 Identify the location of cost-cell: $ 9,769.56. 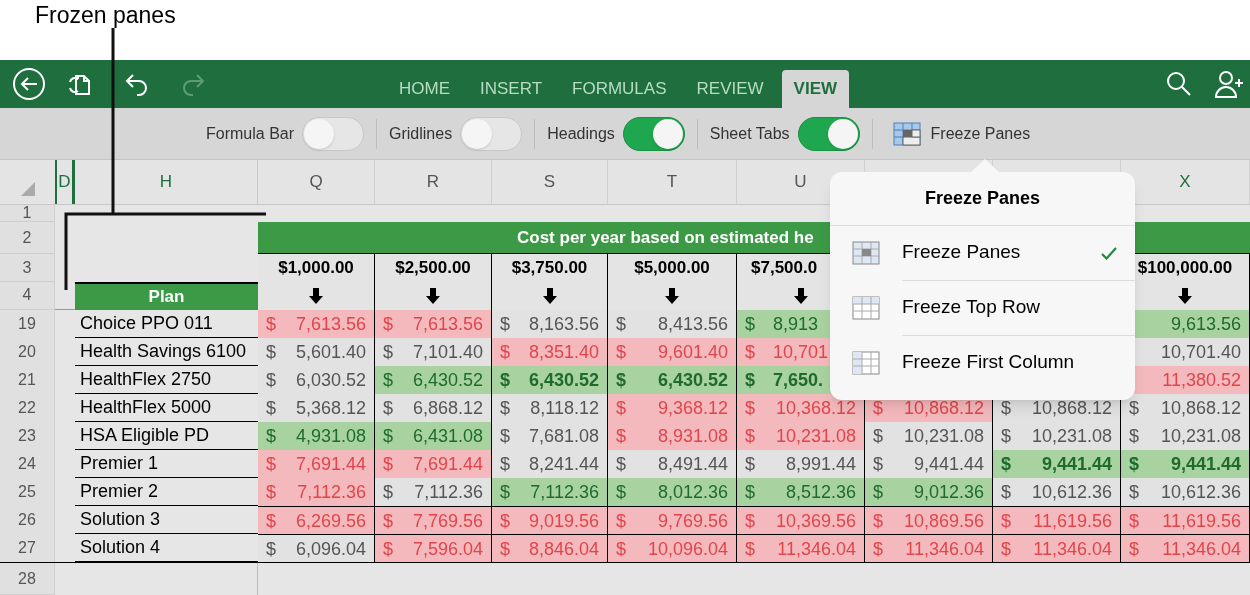
(672, 520).